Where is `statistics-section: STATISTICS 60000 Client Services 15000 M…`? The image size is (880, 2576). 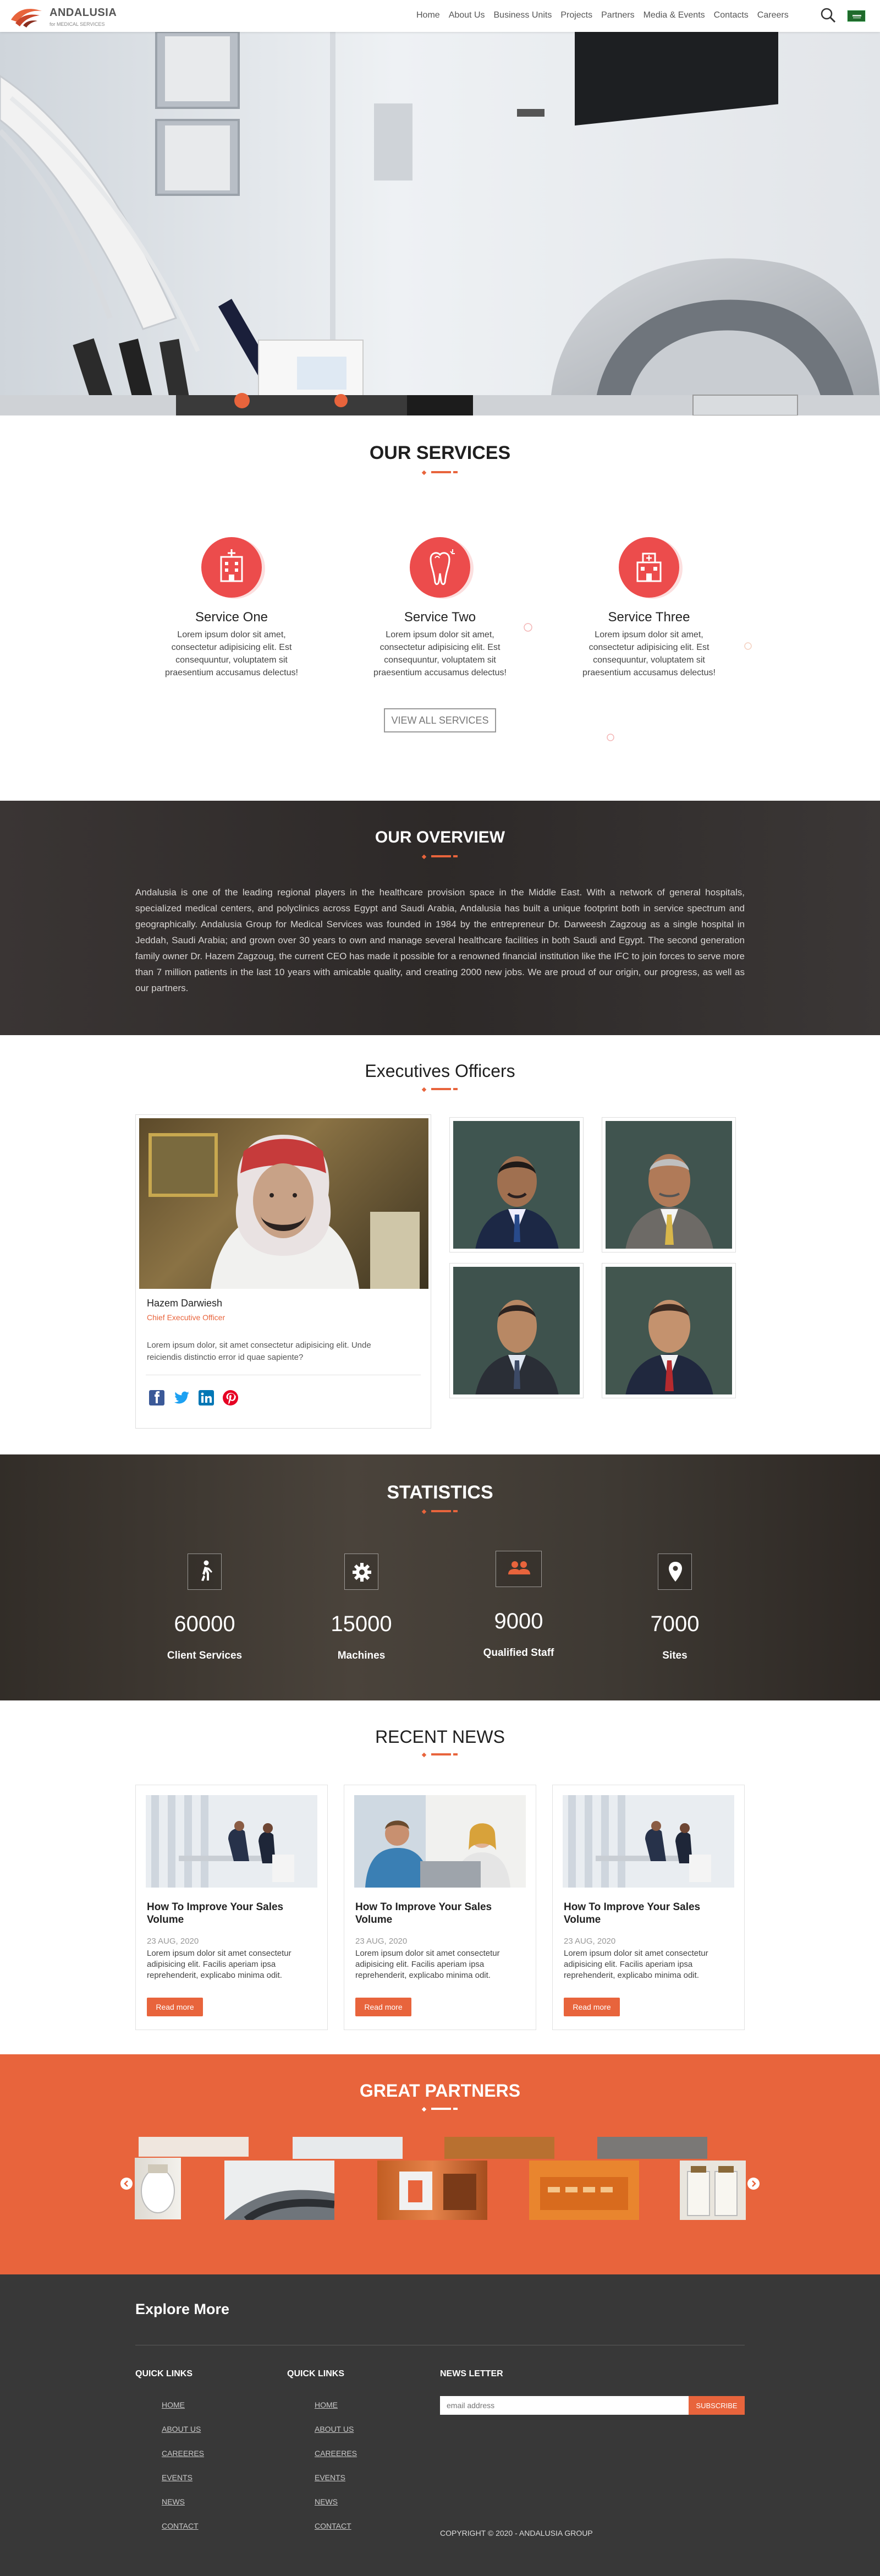
statistics-section: STATISTICS 60000 Client Services 15000 M… is located at coordinates (440, 1577).